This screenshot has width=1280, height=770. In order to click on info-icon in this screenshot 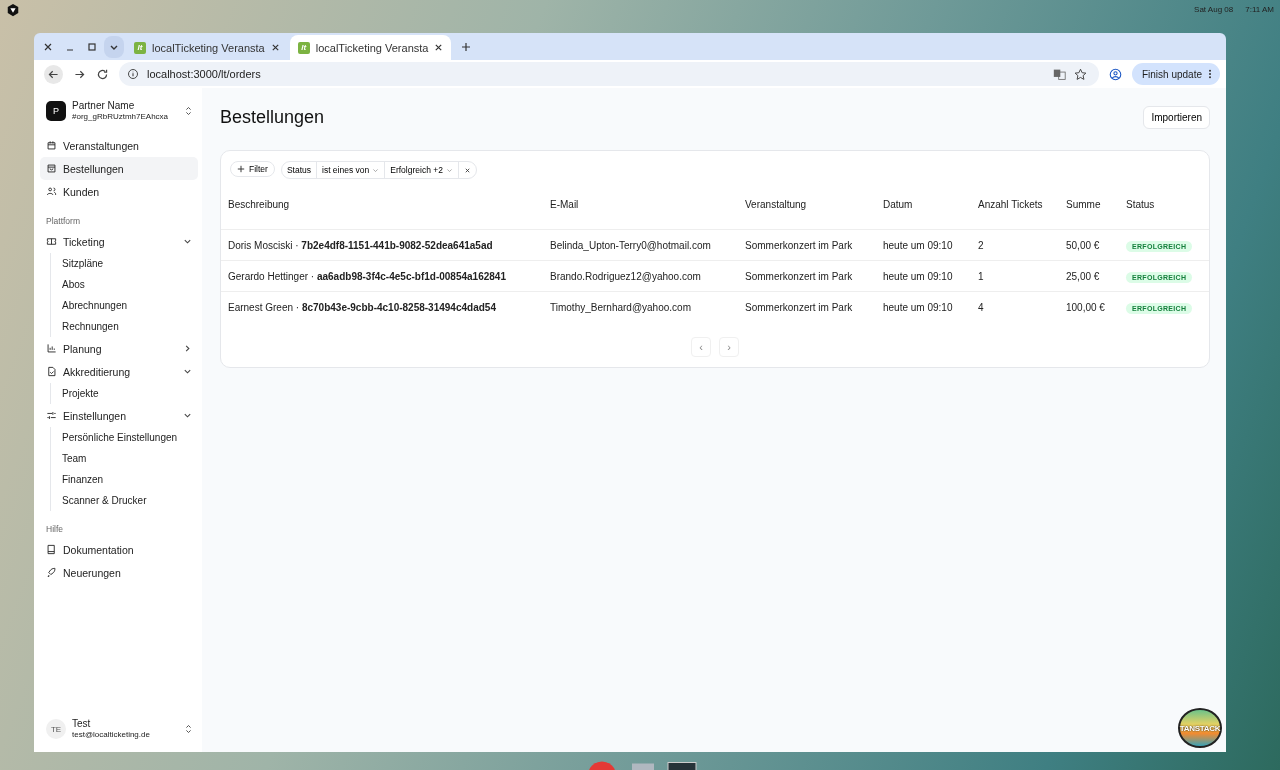, I will do `click(133, 74)`.